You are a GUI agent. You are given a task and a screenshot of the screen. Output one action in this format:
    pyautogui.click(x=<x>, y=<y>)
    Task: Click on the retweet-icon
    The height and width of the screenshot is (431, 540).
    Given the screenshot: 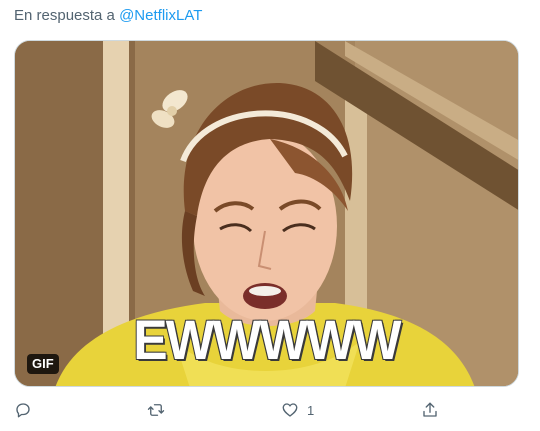 What is the action you would take?
    pyautogui.click(x=156, y=410)
    